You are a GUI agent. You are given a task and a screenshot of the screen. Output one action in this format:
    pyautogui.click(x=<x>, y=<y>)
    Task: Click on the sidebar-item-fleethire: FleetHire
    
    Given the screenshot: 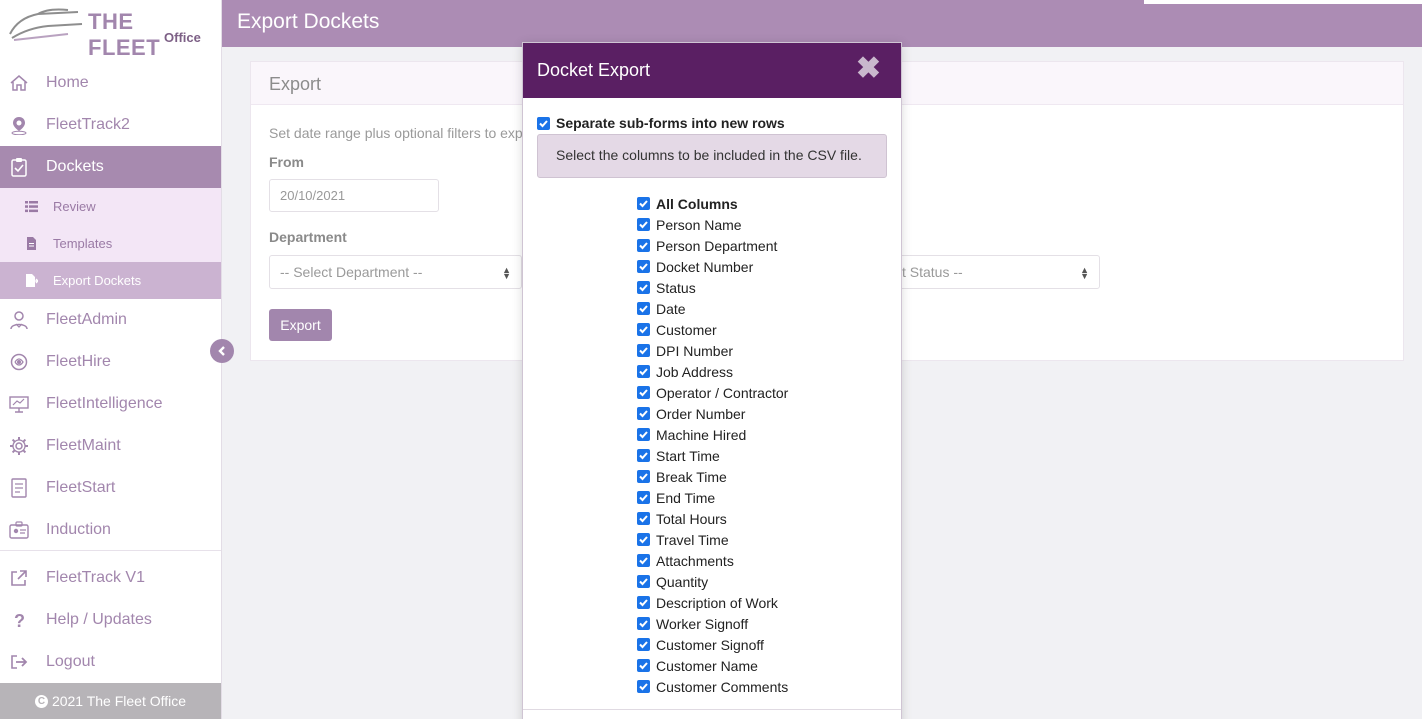 What is the action you would take?
    pyautogui.click(x=110, y=362)
    